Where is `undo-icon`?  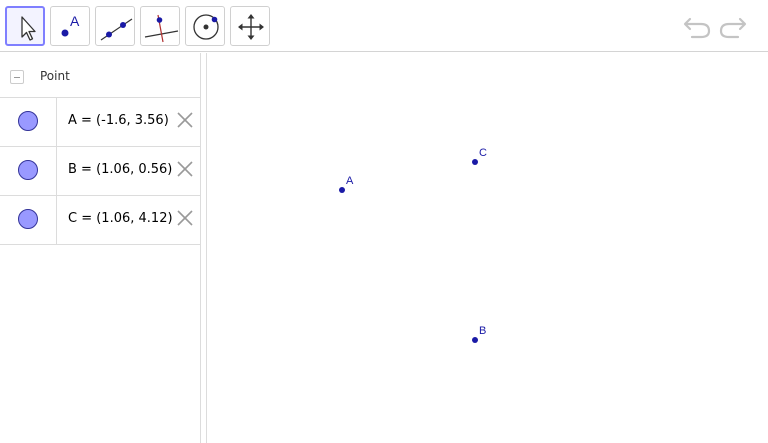
undo-icon is located at coordinates (697, 28).